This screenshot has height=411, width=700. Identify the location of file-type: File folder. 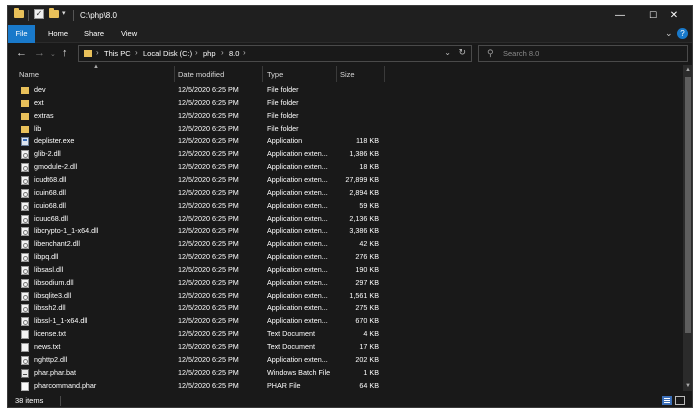
(283, 115).